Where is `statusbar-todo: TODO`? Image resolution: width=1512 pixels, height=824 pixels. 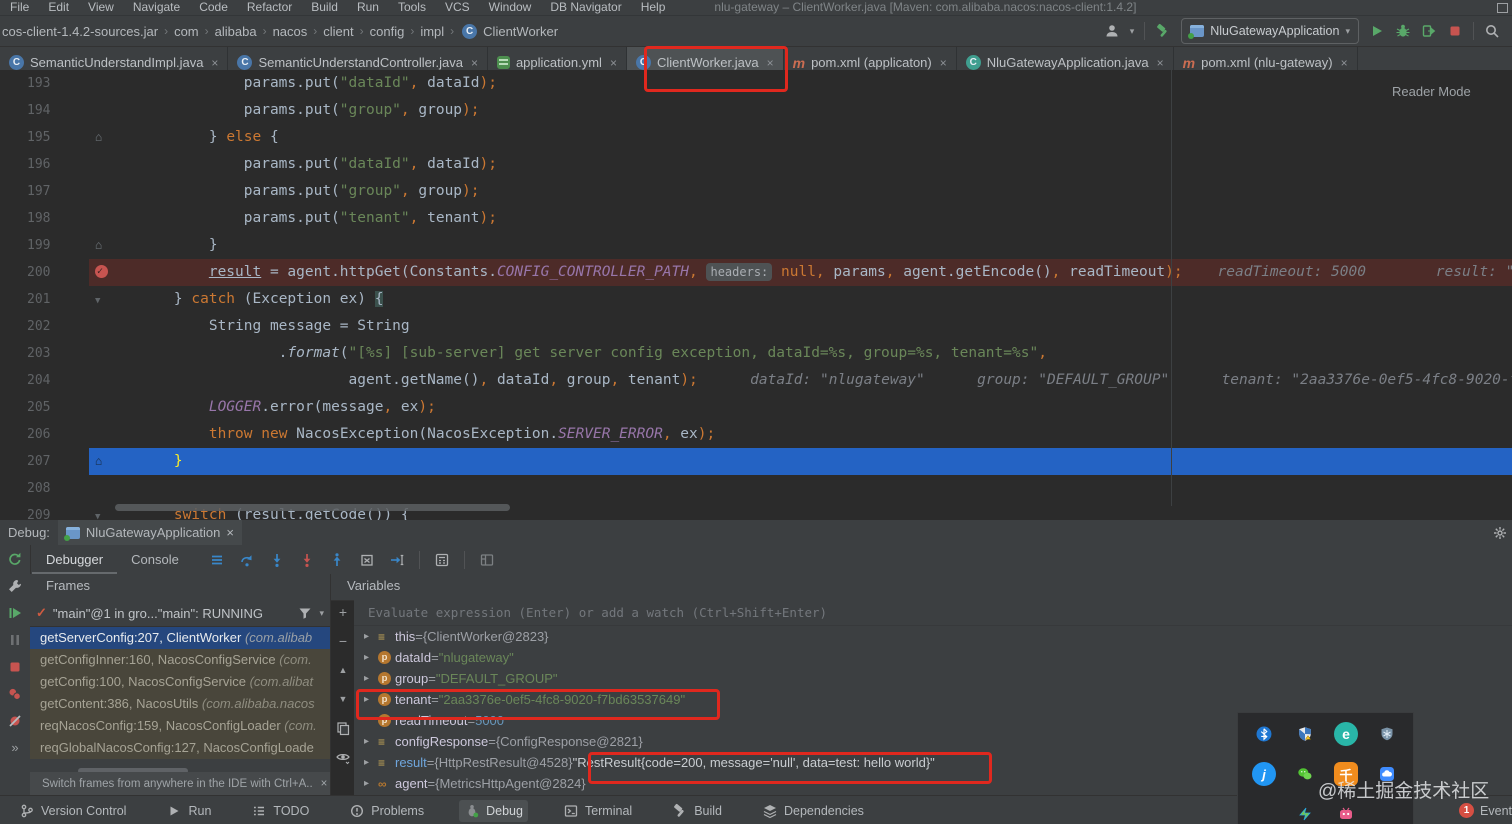
statusbar-todo: TODO is located at coordinates (280, 811).